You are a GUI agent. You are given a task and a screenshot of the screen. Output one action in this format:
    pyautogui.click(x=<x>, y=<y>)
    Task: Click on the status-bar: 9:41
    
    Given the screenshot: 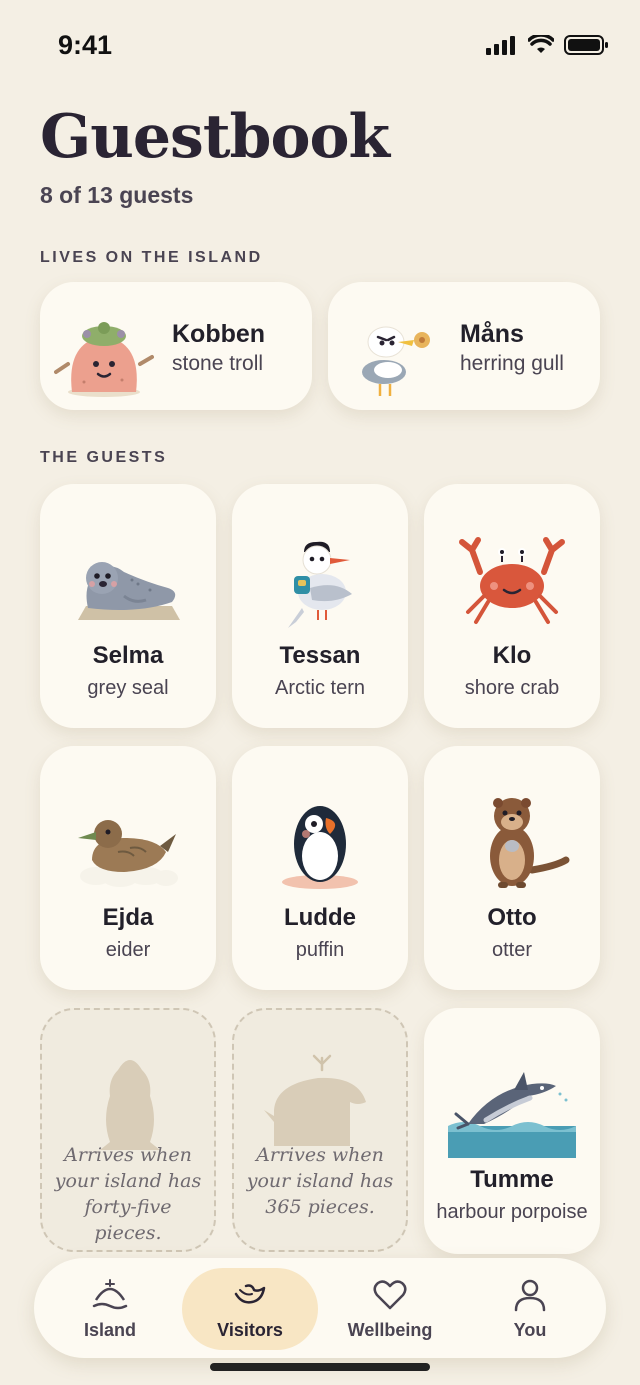 What is the action you would take?
    pyautogui.click(x=320, y=45)
    